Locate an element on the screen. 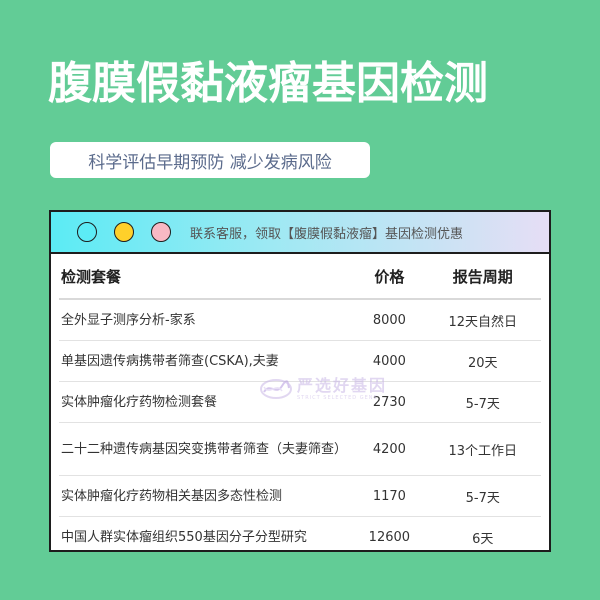  customer-service-notice: 联系客服，领取【腹膜假黏液瘤】基因检测优惠 is located at coordinates (326, 232).